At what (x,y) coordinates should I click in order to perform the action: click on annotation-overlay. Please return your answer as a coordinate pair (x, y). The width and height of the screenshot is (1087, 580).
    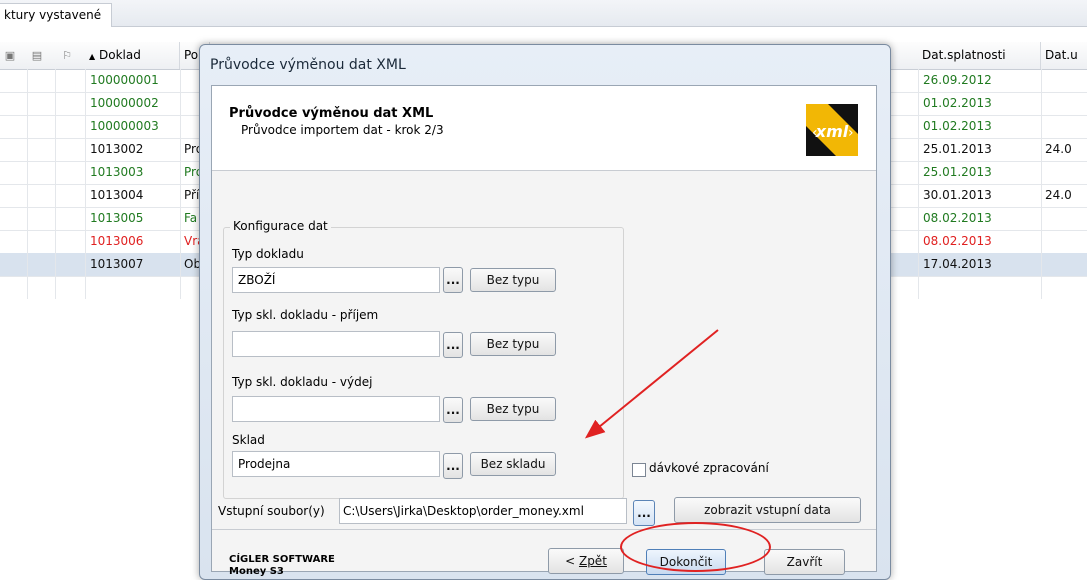
    Looking at the image, I should click on (651, 384).